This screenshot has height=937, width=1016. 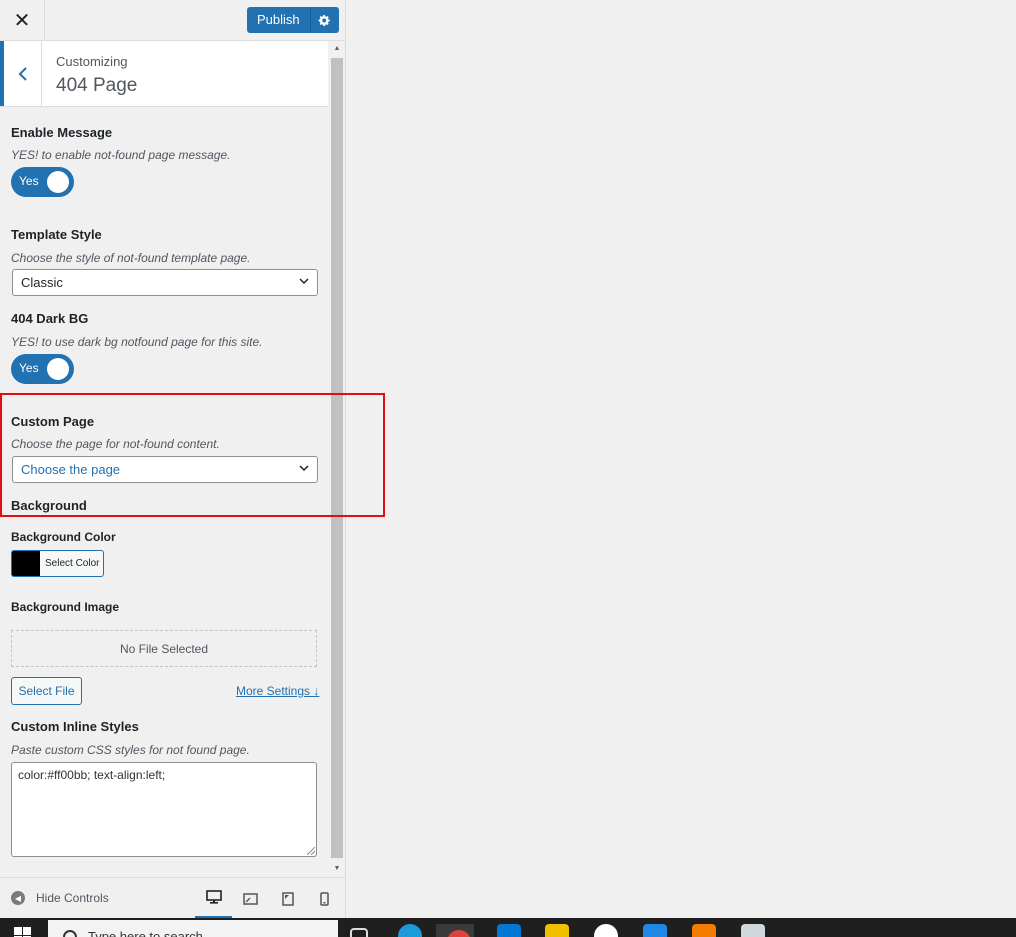 What do you see at coordinates (277, 691) in the screenshot?
I see `more-settings-link: More Settings ↓` at bounding box center [277, 691].